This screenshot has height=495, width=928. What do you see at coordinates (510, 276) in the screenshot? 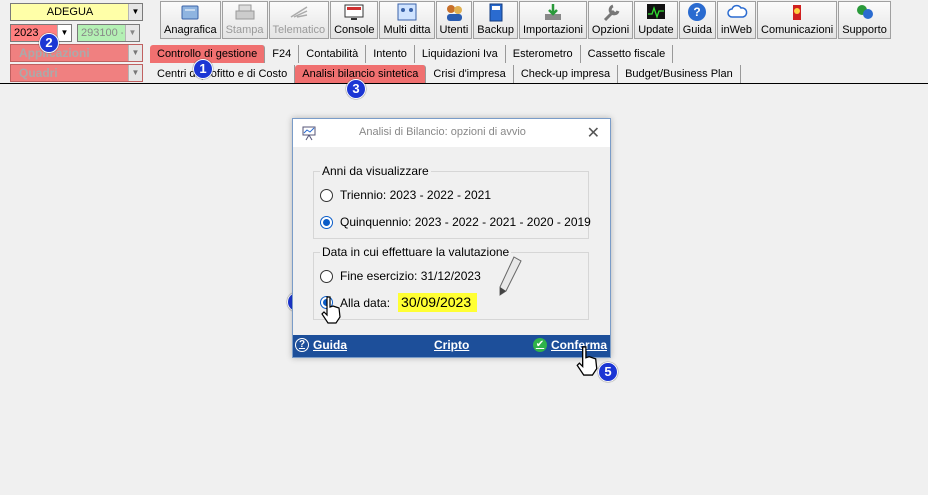
I see `pencil-icon` at bounding box center [510, 276].